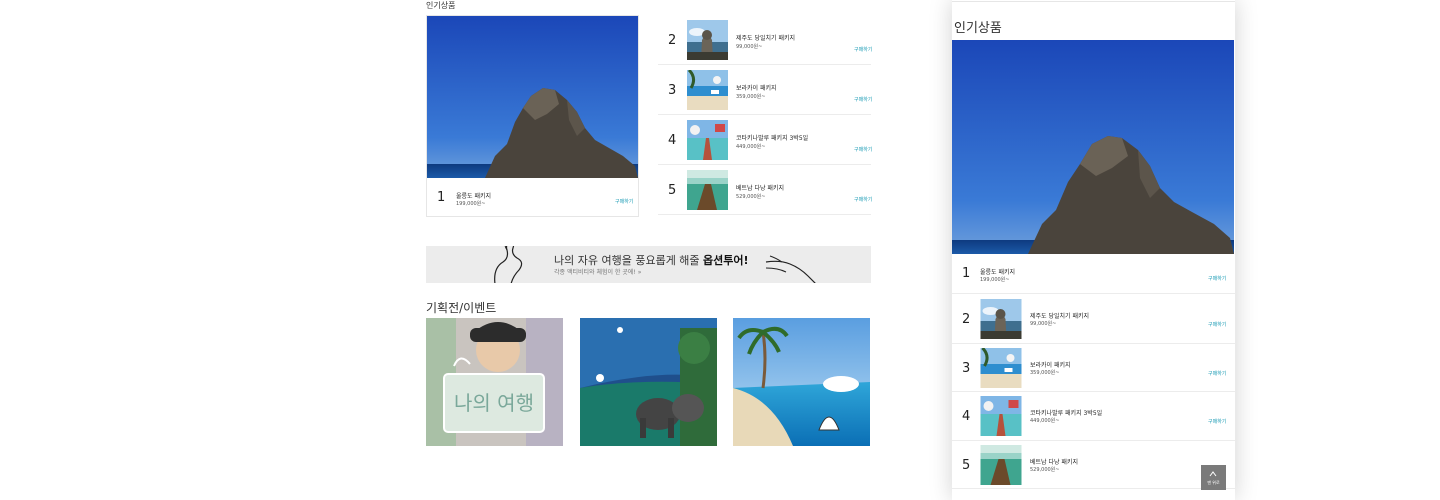 Image resolution: width=1440 pixels, height=500 pixels. I want to click on mobile-product-row-rank-4: 4 코타키나발루 패키지 3박5일 449,000원~ 구매하기, so click(1093, 416).